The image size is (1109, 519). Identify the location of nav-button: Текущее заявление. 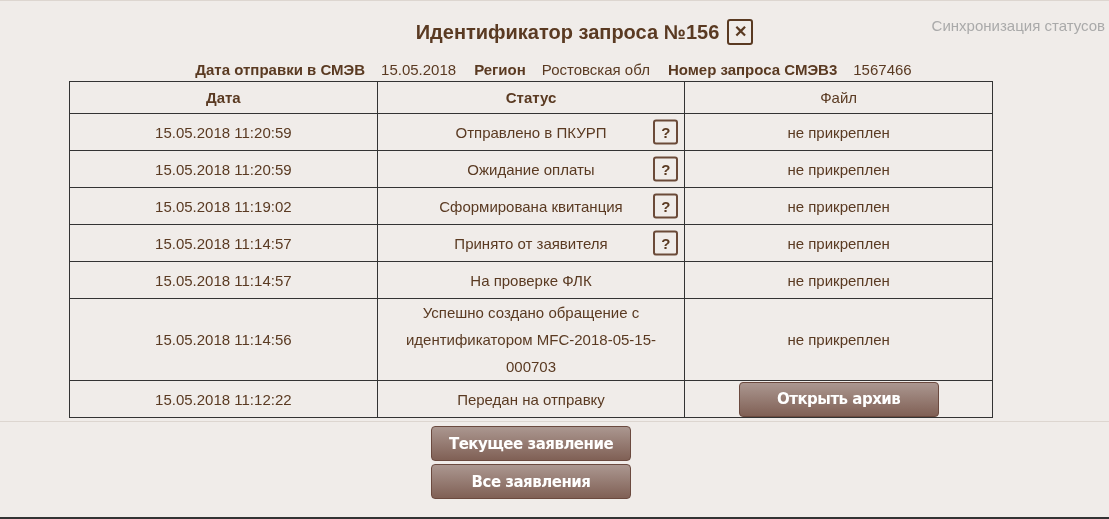
(531, 443).